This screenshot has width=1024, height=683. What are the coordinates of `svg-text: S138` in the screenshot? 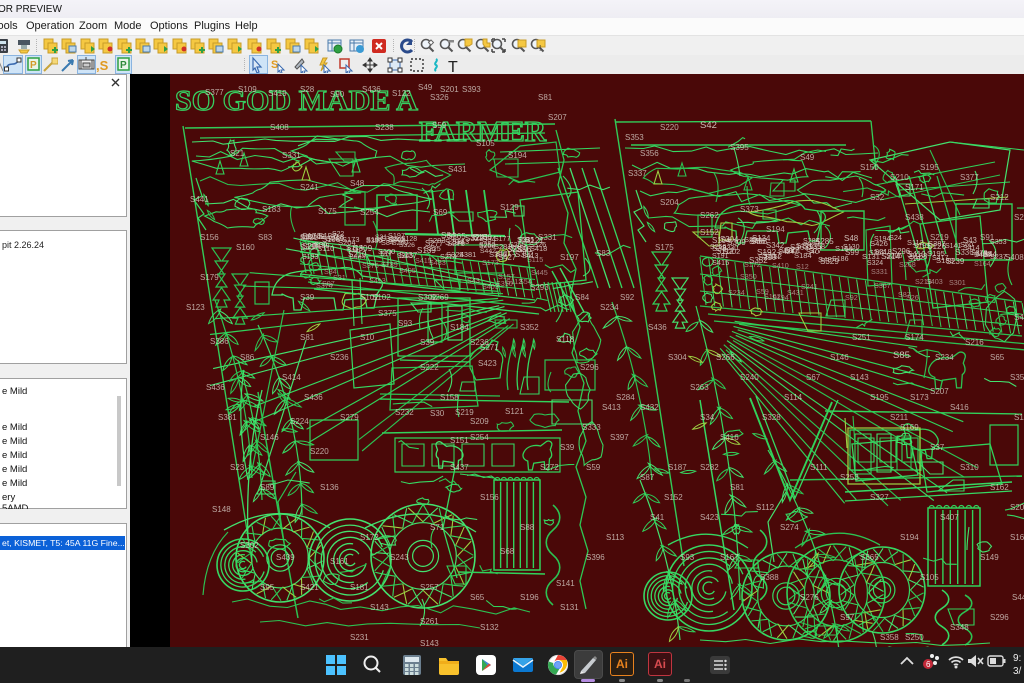 It's located at (983, 254).